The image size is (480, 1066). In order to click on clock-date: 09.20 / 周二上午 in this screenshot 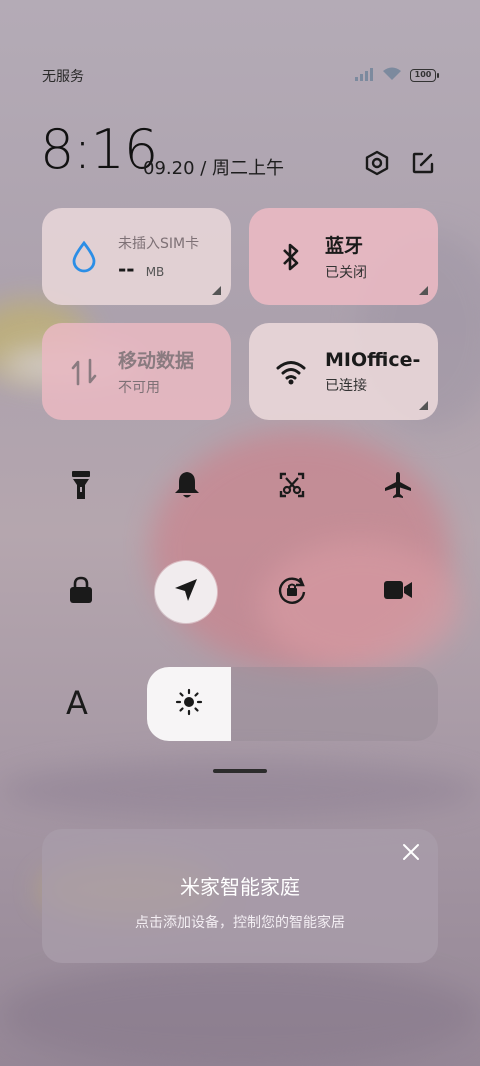, I will do `click(214, 168)`.